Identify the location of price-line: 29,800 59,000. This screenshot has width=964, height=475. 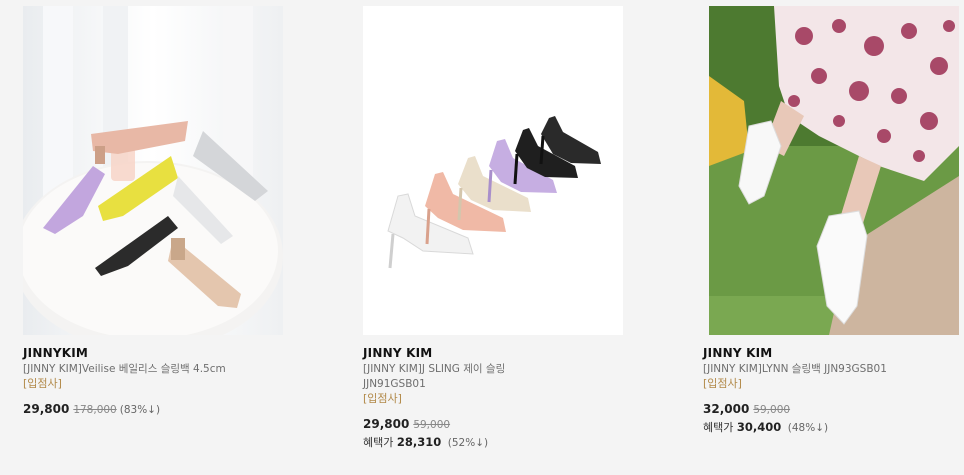
(513, 425).